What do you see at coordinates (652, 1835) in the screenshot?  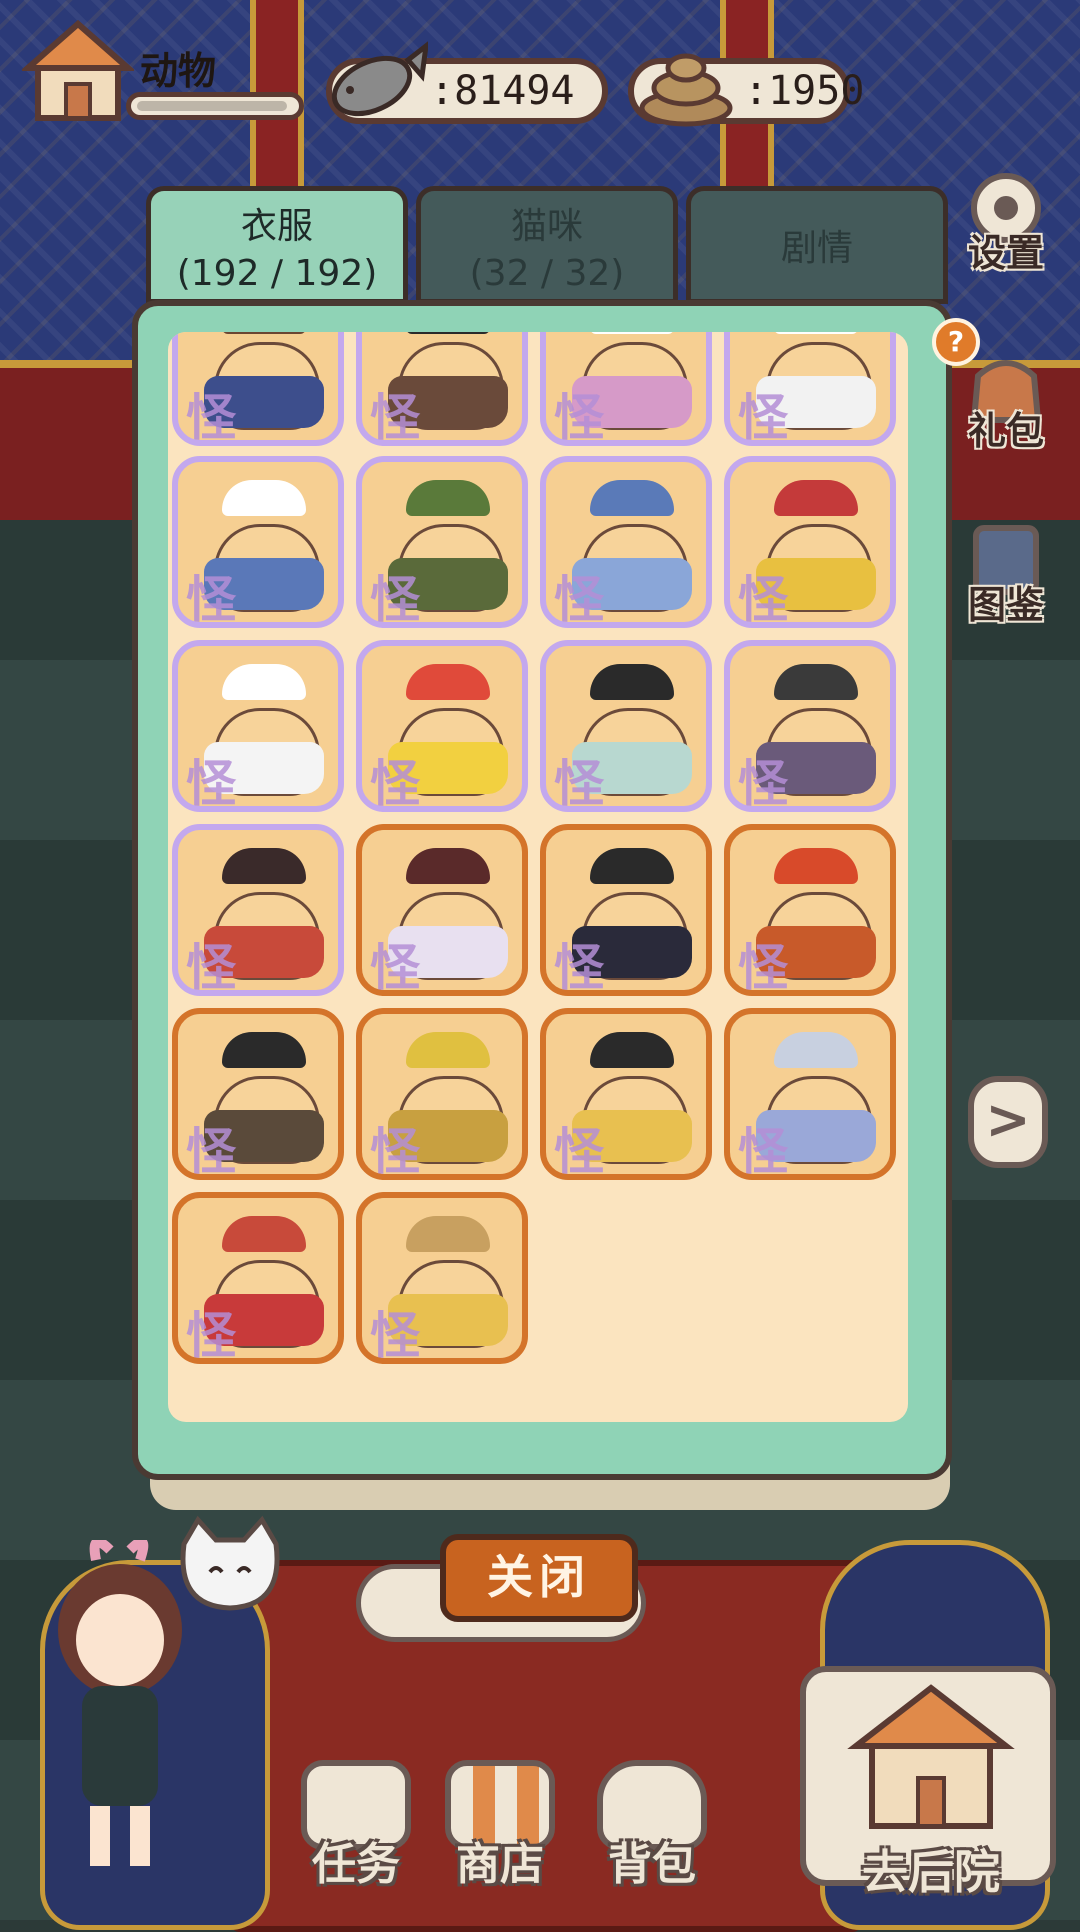 I see `bag-button: 背包` at bounding box center [652, 1835].